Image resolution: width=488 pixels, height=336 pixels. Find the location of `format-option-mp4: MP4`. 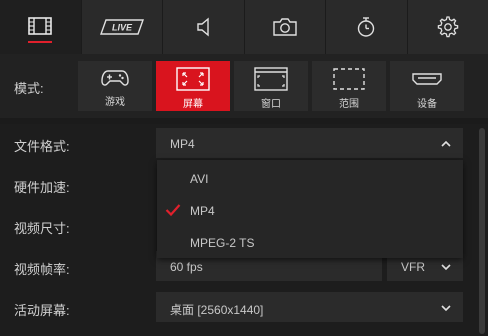

format-option-mp4: MP4 is located at coordinates (310, 210).